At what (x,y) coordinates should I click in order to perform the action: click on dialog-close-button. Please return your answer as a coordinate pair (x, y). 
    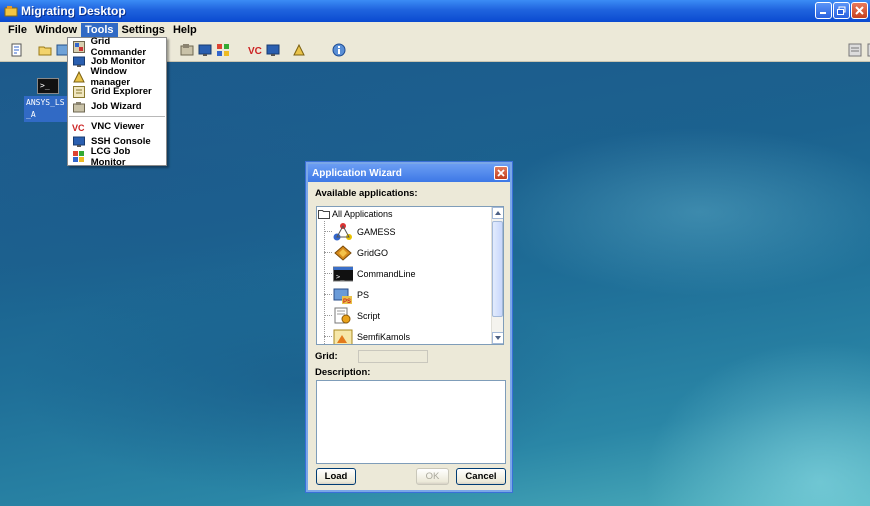
    Looking at the image, I should click on (501, 173).